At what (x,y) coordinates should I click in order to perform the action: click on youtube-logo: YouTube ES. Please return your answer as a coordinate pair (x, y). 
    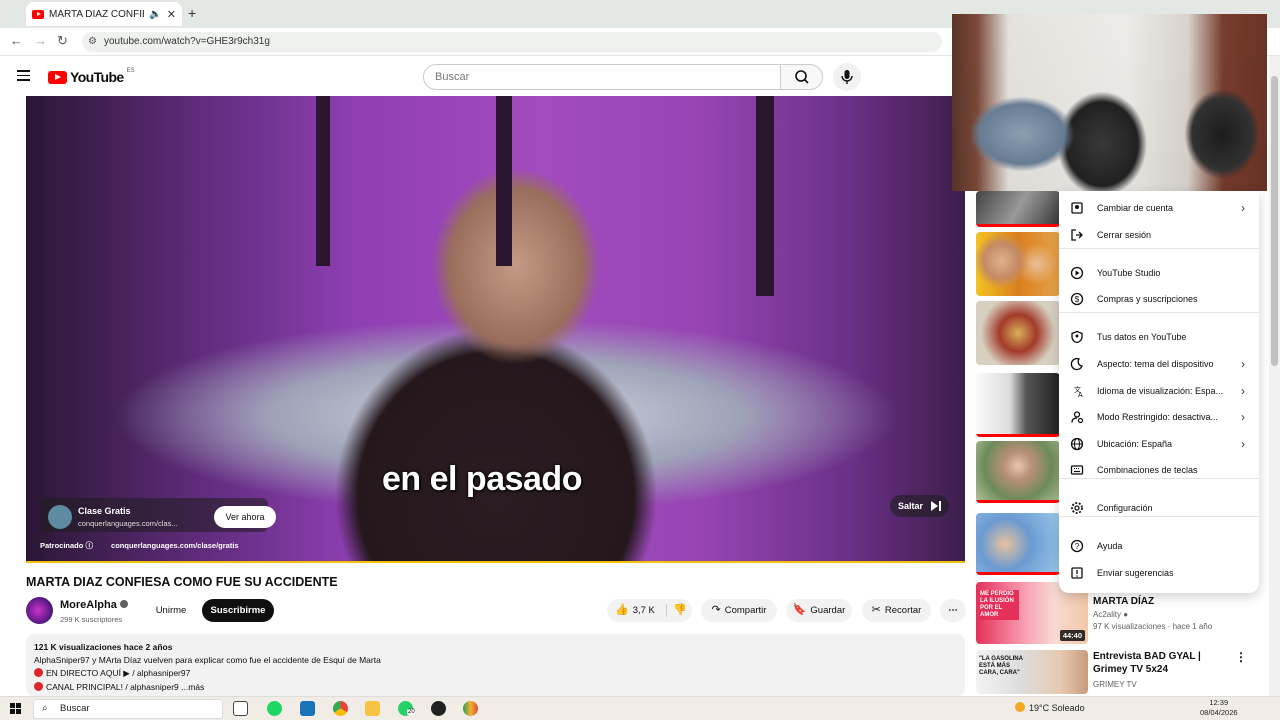
    Looking at the image, I should click on (91, 76).